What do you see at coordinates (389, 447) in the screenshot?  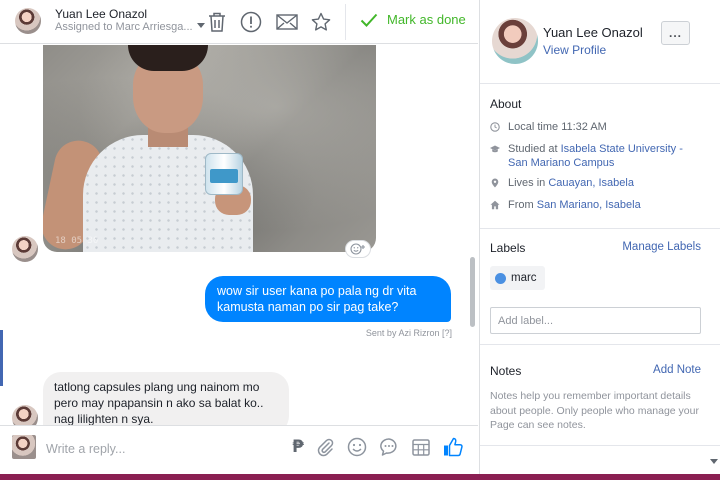 I see `saved-reply-icon` at bounding box center [389, 447].